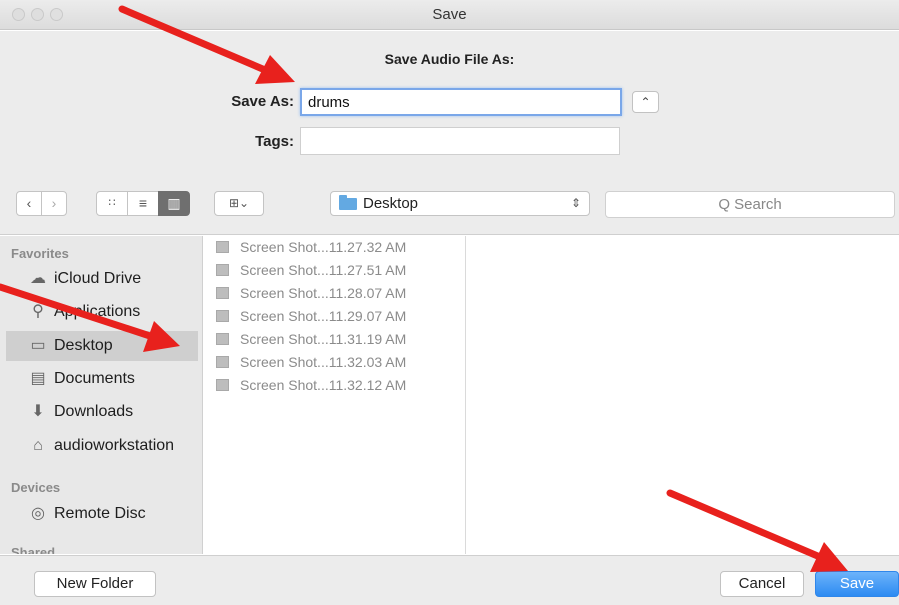 The width and height of the screenshot is (899, 605). Describe the element at coordinates (449, 580) in the screenshot. I see `bottom-bar: New Folder Cancel Save` at that location.